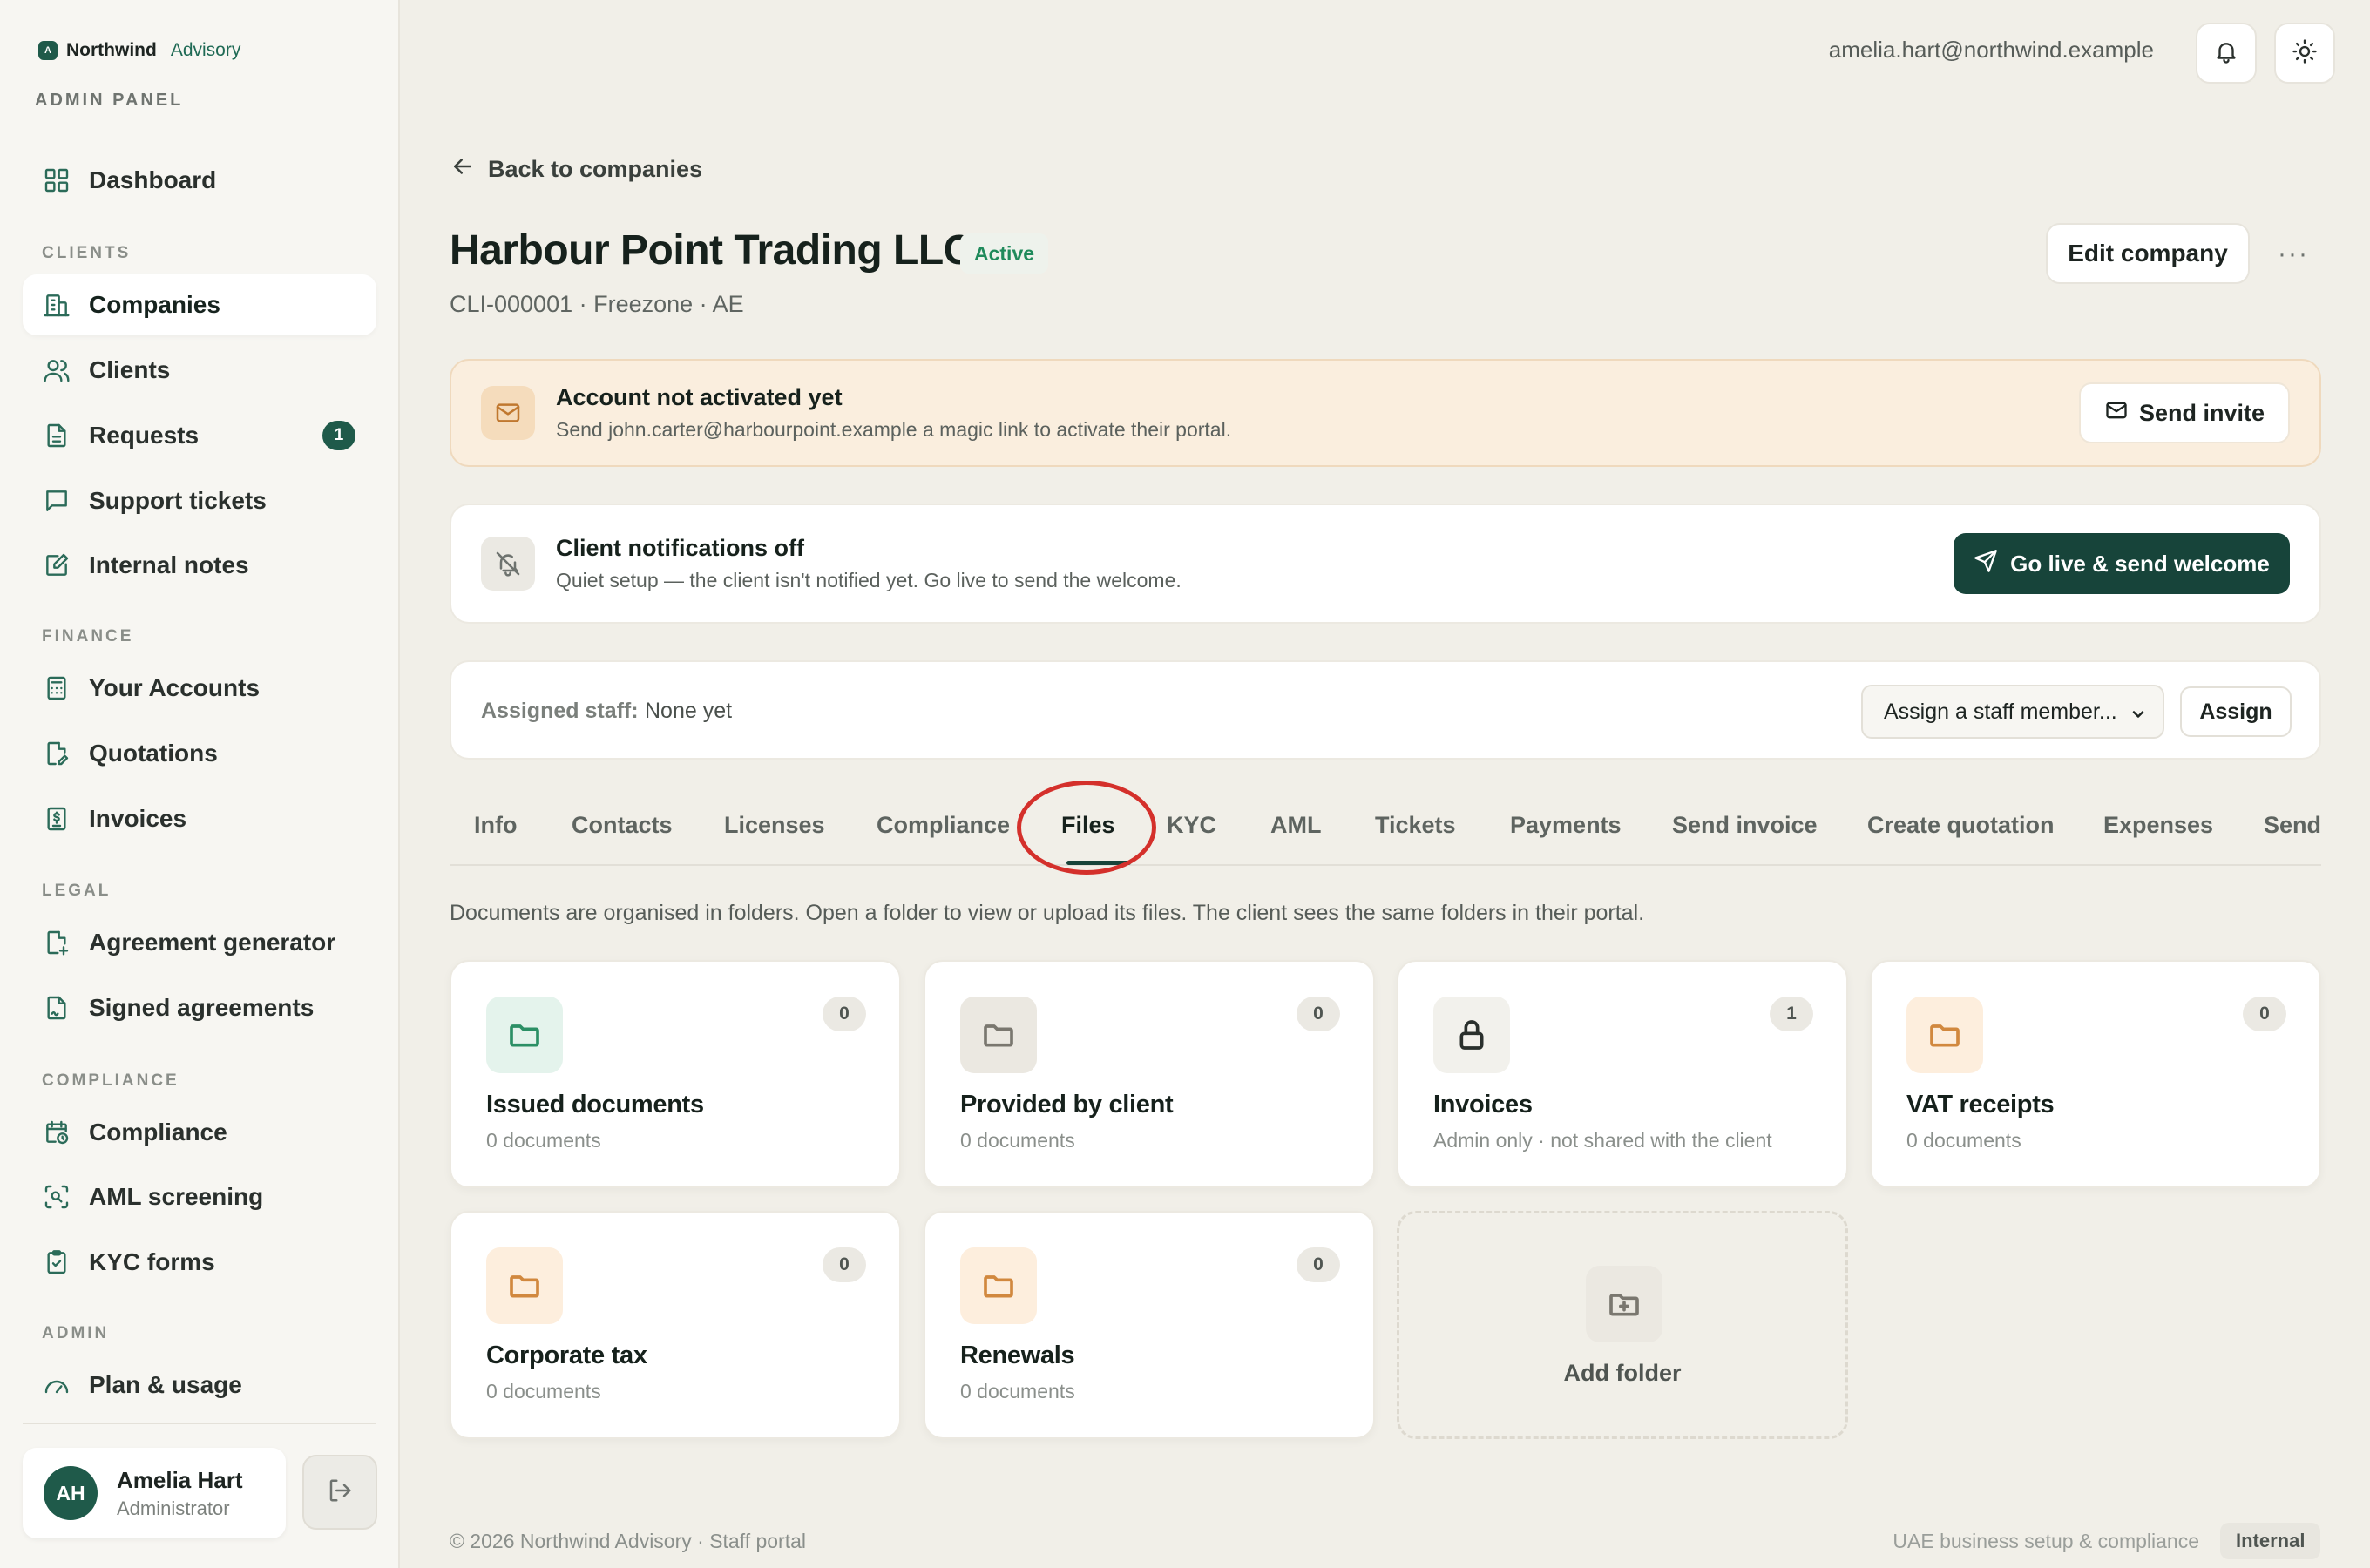 Image resolution: width=2370 pixels, height=1568 pixels. Describe the element at coordinates (675, 1325) in the screenshot. I see `folder-card-corporate-tax: 0 Corporate tax 0 documents` at that location.